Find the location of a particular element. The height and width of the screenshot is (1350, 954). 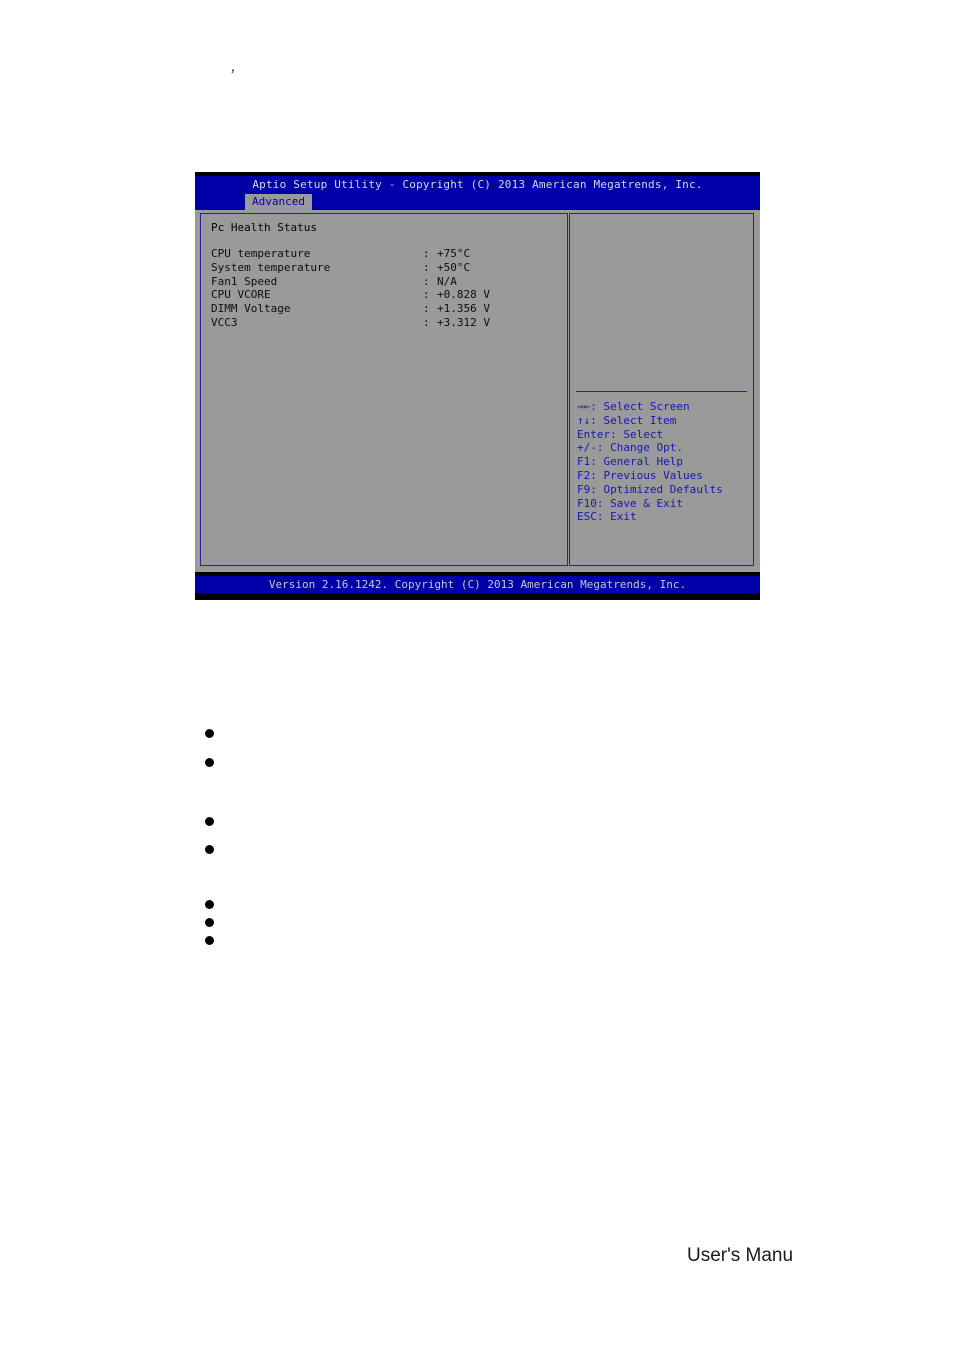

list-item: Fan1 Speed : N/A is located at coordinates (387, 282).